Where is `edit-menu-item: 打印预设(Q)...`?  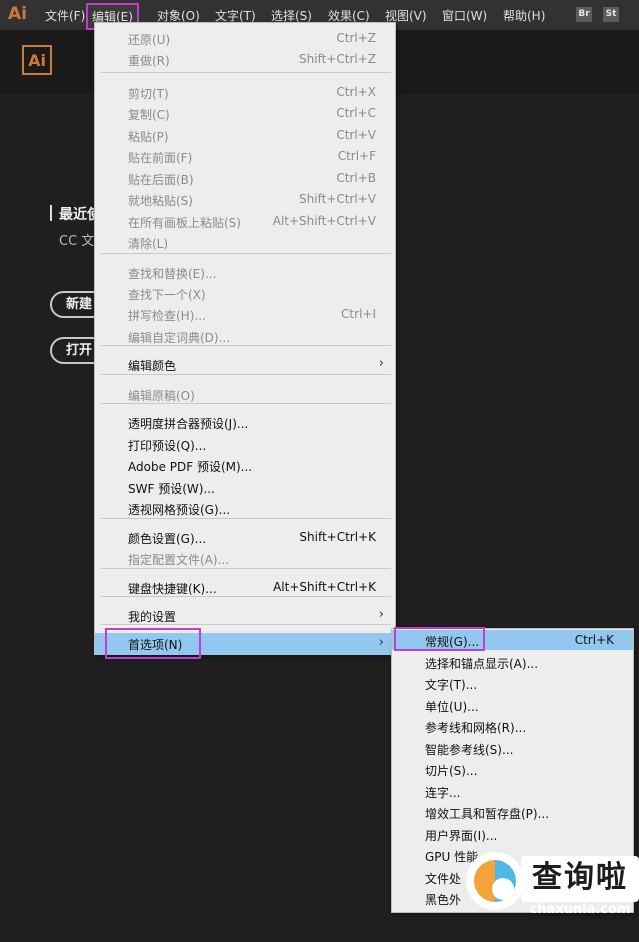
edit-menu-item: 打印预设(Q)... is located at coordinates (245, 444).